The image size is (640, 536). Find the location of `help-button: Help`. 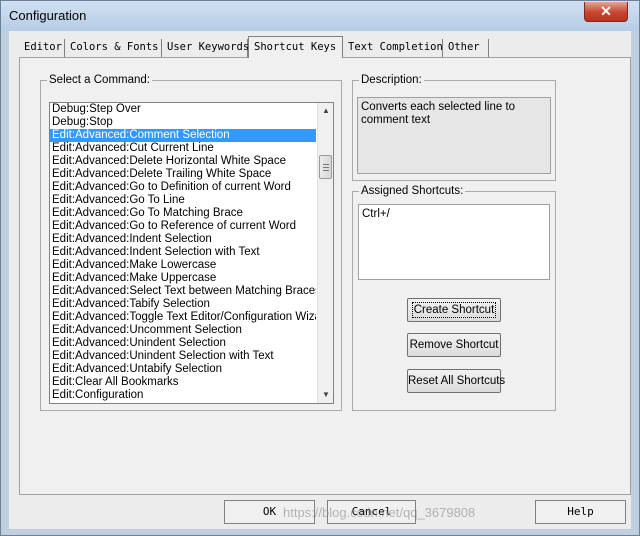

help-button: Help is located at coordinates (580, 512).